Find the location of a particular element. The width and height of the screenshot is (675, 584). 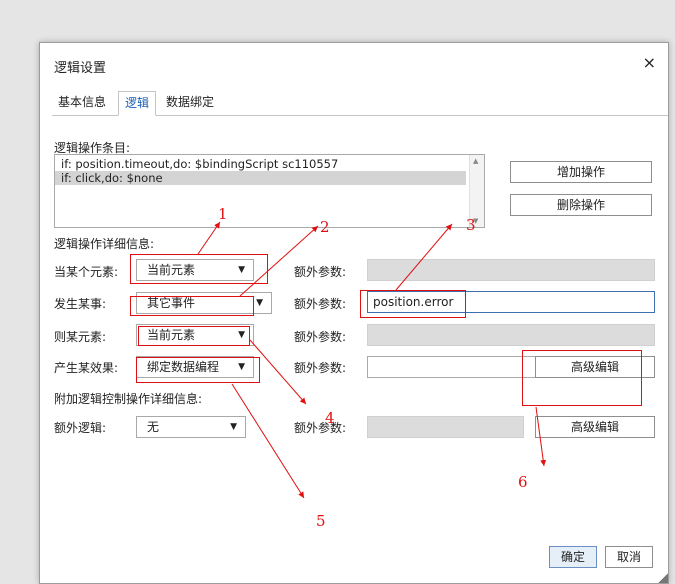

delete-operation-button: 删除操作 is located at coordinates (581, 205).